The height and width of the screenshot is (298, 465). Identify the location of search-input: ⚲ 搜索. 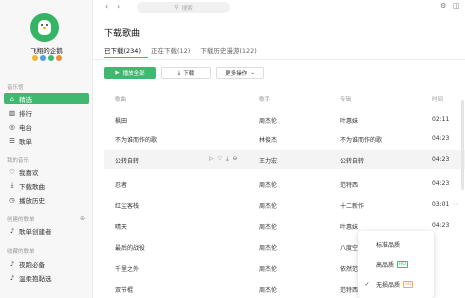
(183, 7).